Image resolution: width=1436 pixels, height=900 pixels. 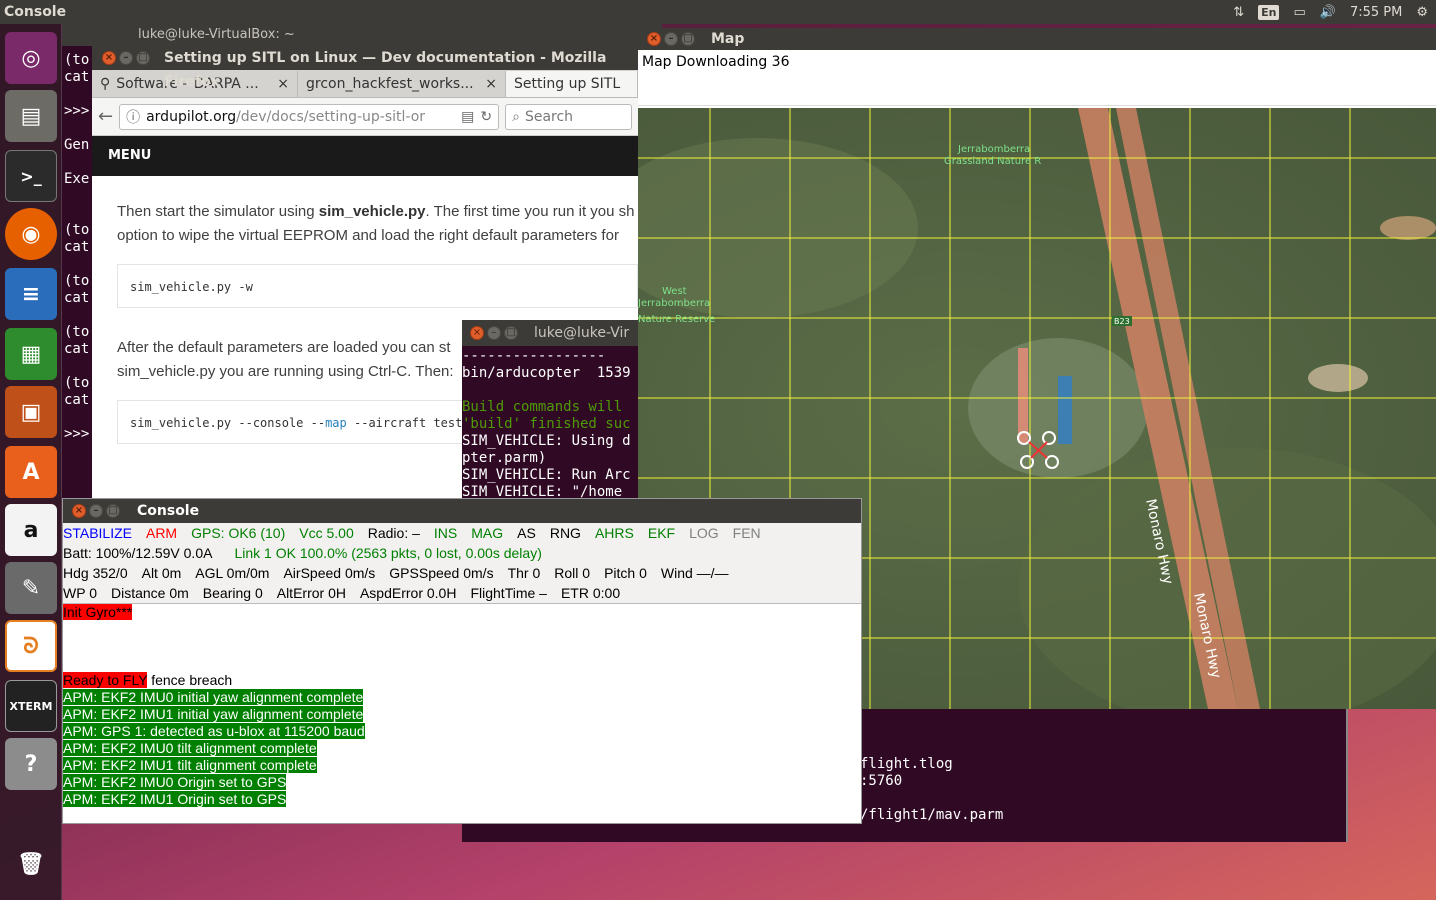 I want to click on status-value: AltError 0H, so click(x=311, y=593).